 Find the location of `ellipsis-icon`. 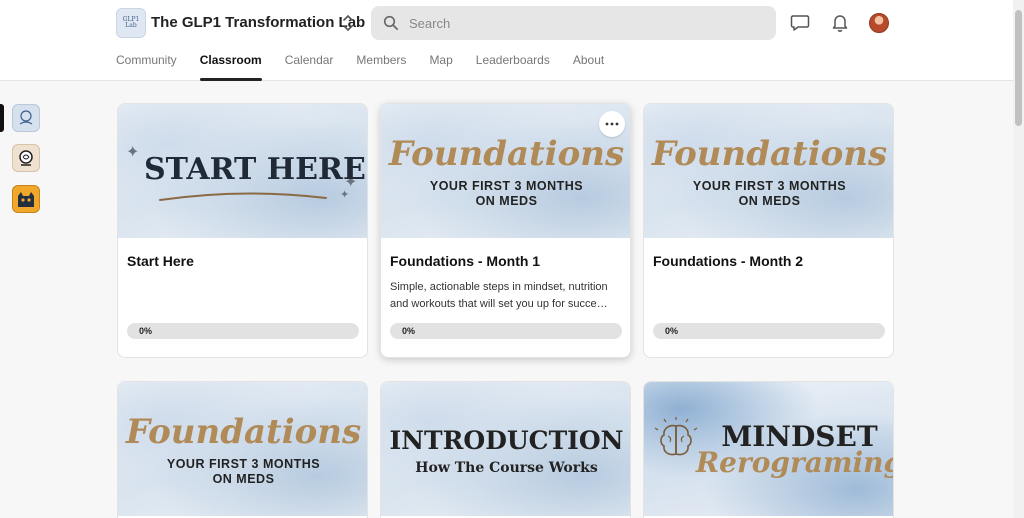

ellipsis-icon is located at coordinates (612, 124).